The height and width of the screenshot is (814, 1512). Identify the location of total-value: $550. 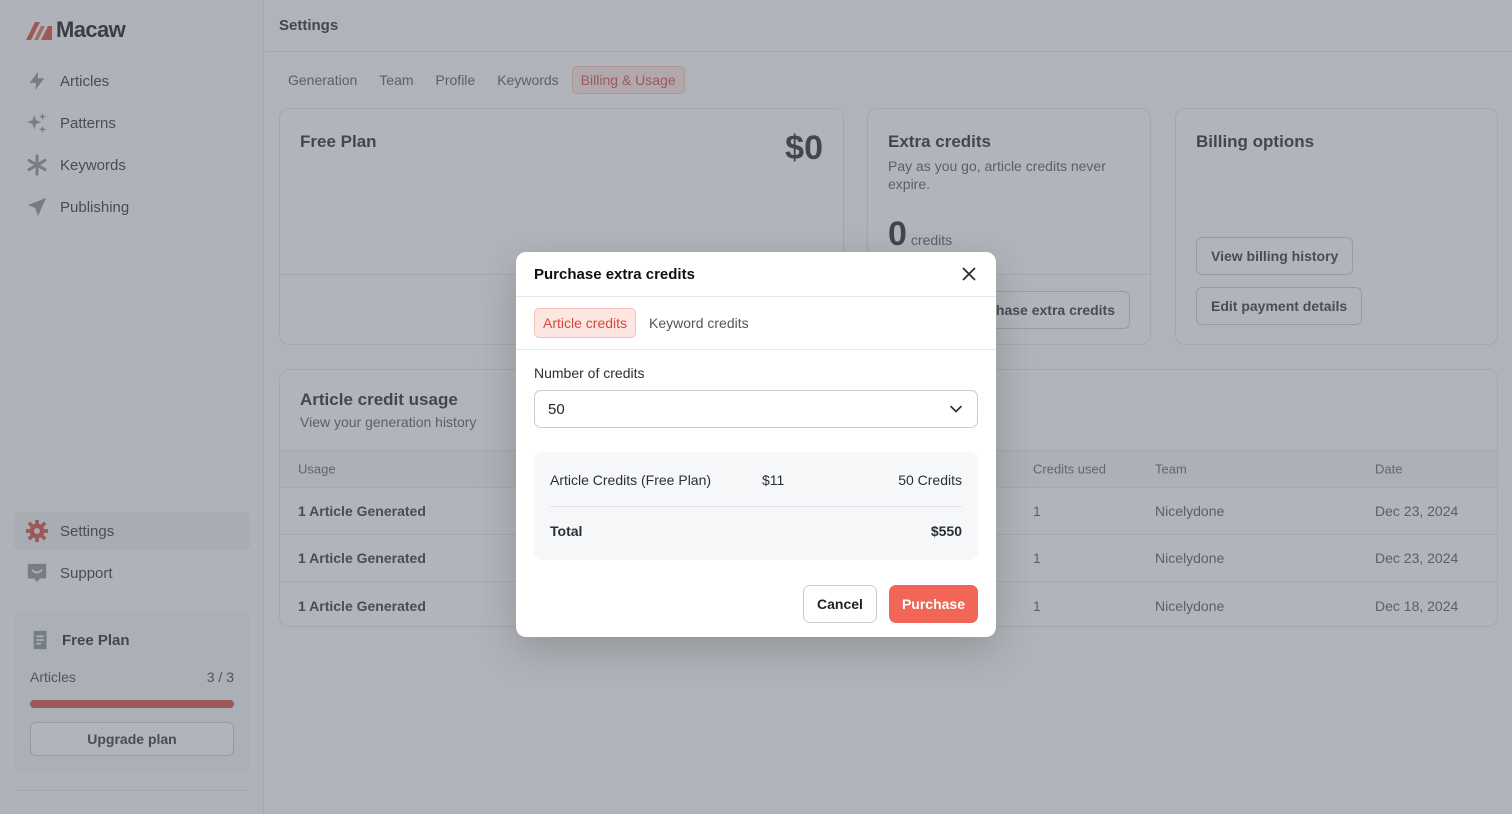
(946, 531).